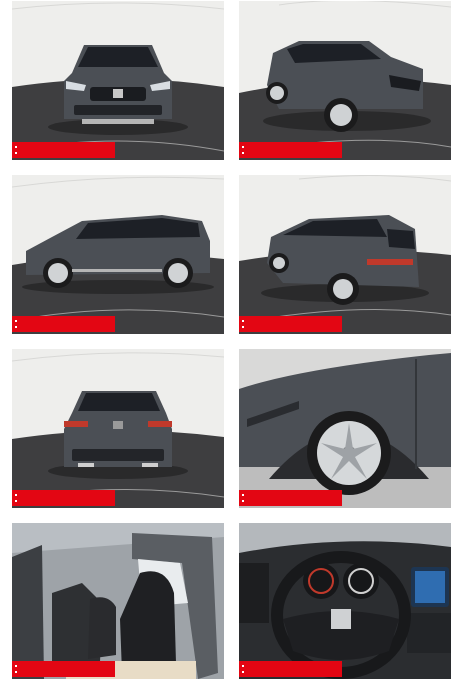  I want to click on photo-side-view, so click(118, 254).